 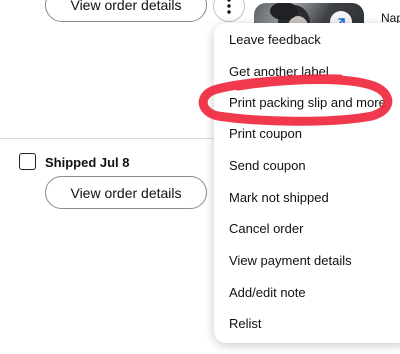 I want to click on menu-item-view-payment-details: View payment details, so click(x=290, y=261).